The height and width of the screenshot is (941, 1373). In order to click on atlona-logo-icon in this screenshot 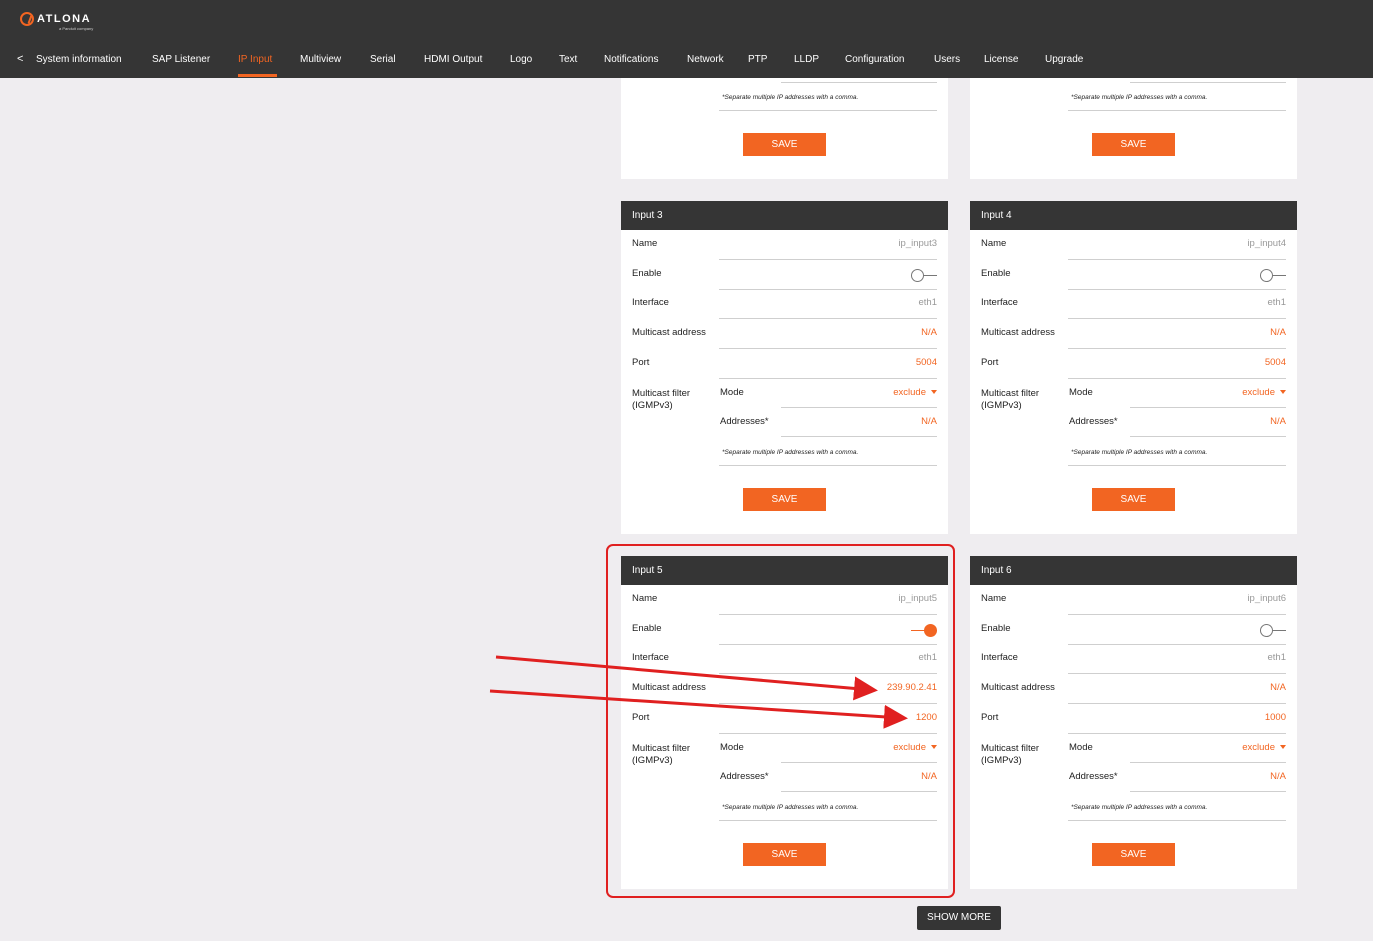, I will do `click(27, 19)`.